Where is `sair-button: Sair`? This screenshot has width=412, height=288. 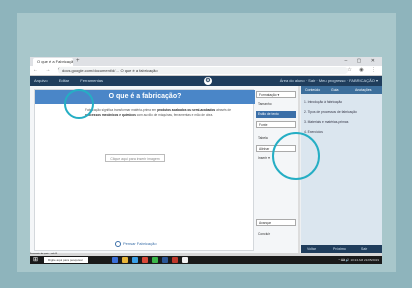 sair-button: Sair is located at coordinates (364, 249).